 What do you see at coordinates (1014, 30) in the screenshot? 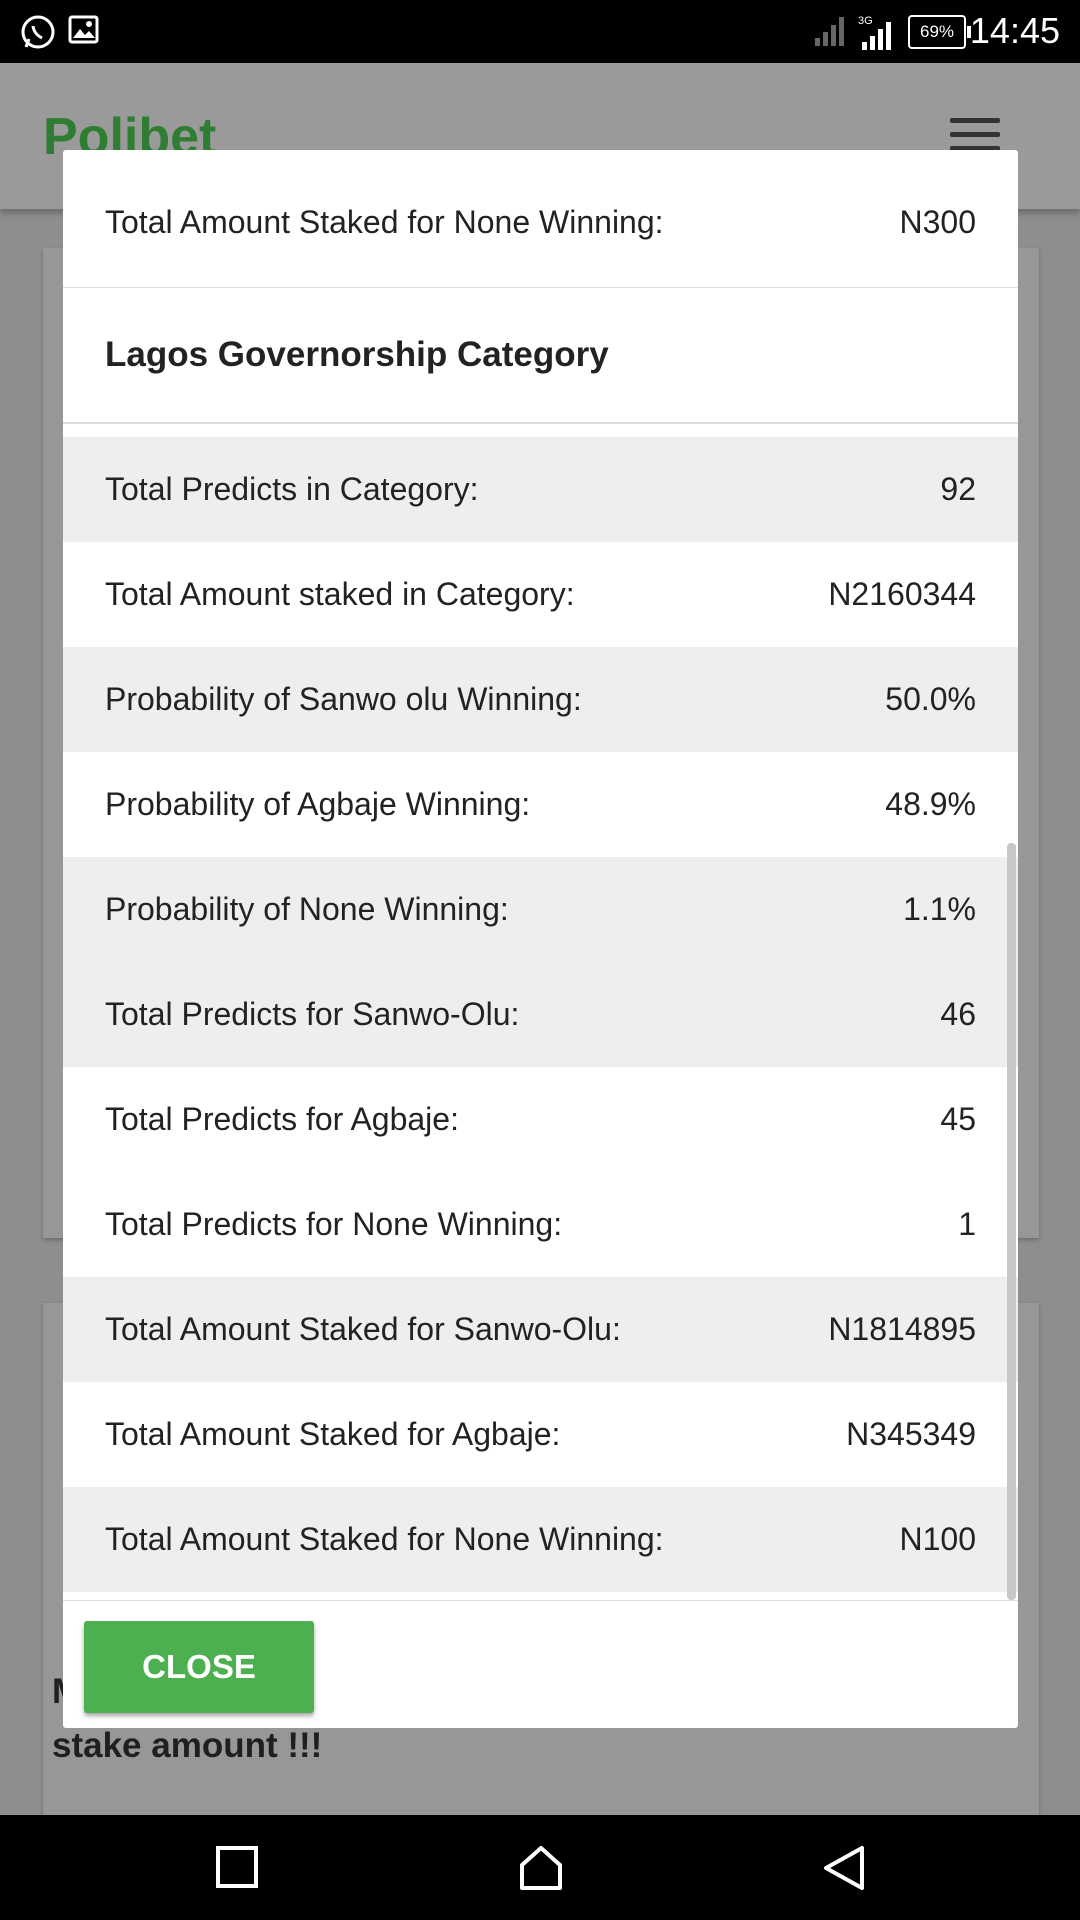
I see `clock: 14:45` at bounding box center [1014, 30].